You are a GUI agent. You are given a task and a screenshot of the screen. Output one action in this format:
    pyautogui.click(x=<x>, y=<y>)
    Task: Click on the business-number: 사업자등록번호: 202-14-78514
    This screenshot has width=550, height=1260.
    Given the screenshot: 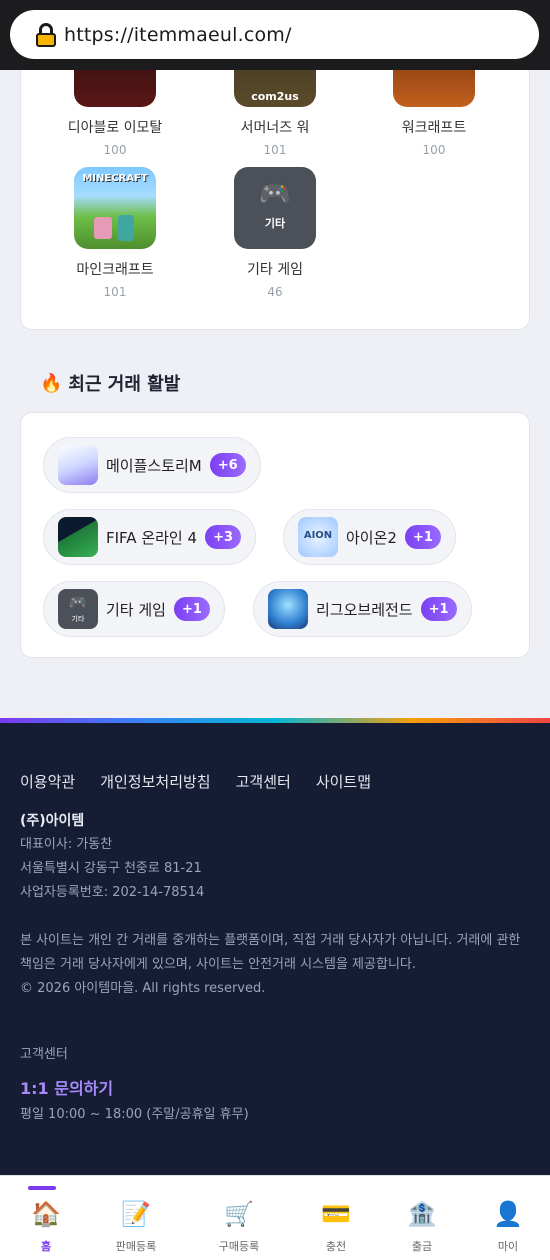 What is the action you would take?
    pyautogui.click(x=112, y=892)
    